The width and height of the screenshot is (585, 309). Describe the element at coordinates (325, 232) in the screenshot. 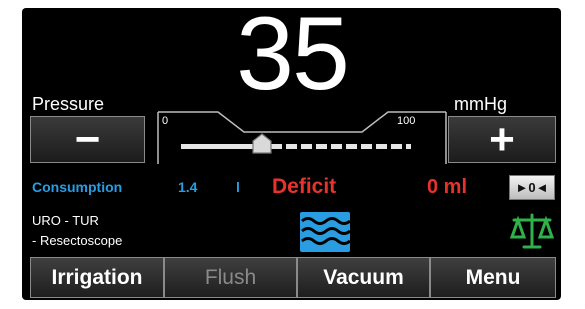

I see `water-waves-icon` at that location.